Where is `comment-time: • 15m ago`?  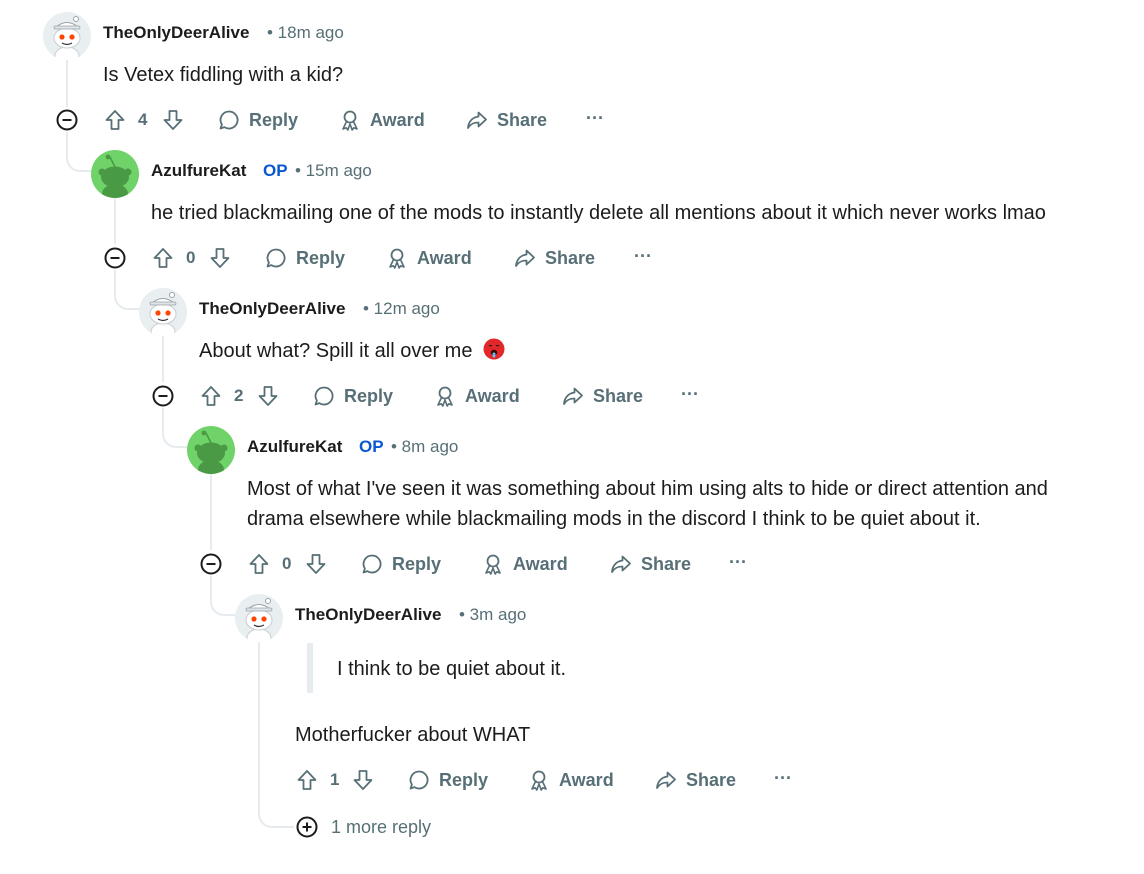
comment-time: • 15m ago is located at coordinates (333, 170).